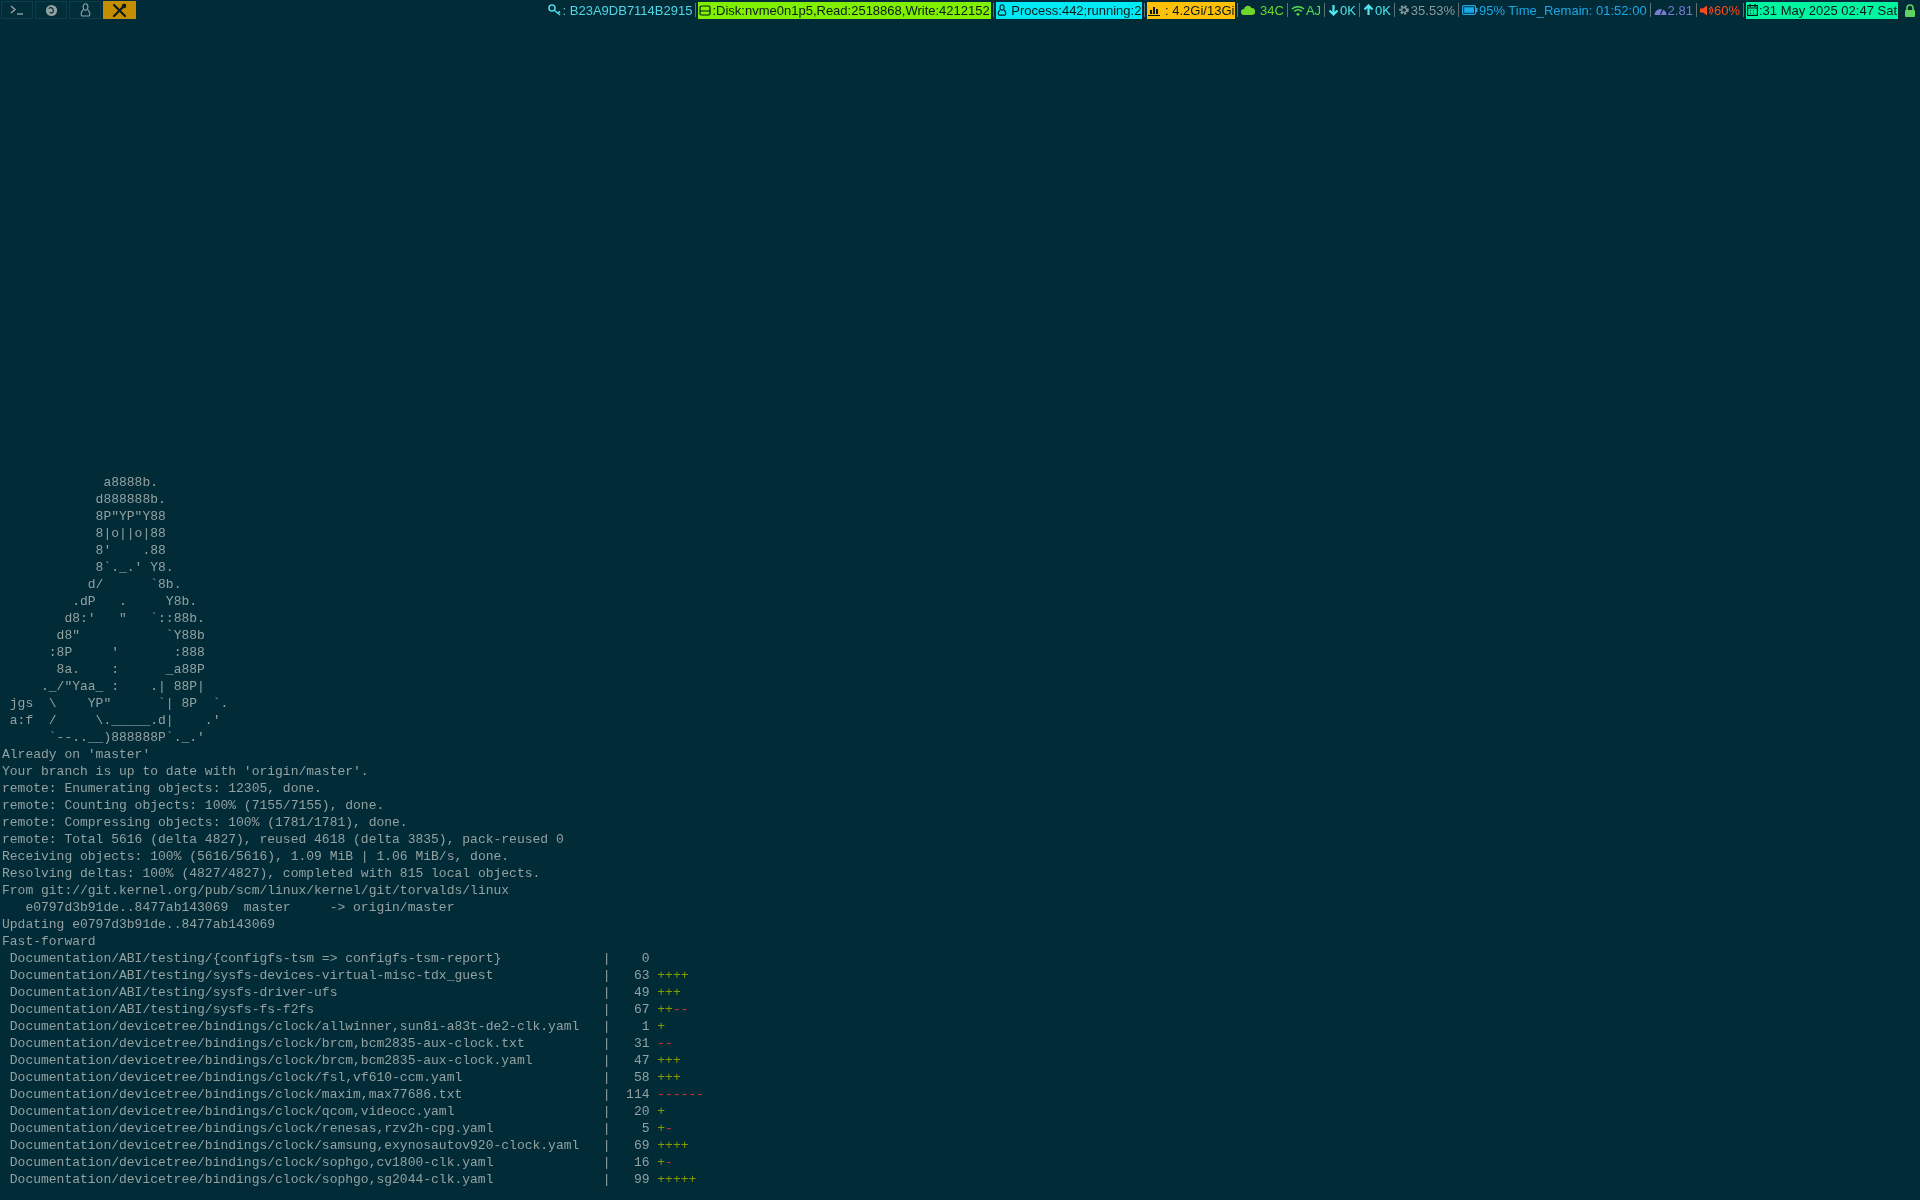 Image resolution: width=1920 pixels, height=1200 pixels. I want to click on file-path: Documentation/ABI/testing/sysfs-driver-ufs, so click(173, 992).